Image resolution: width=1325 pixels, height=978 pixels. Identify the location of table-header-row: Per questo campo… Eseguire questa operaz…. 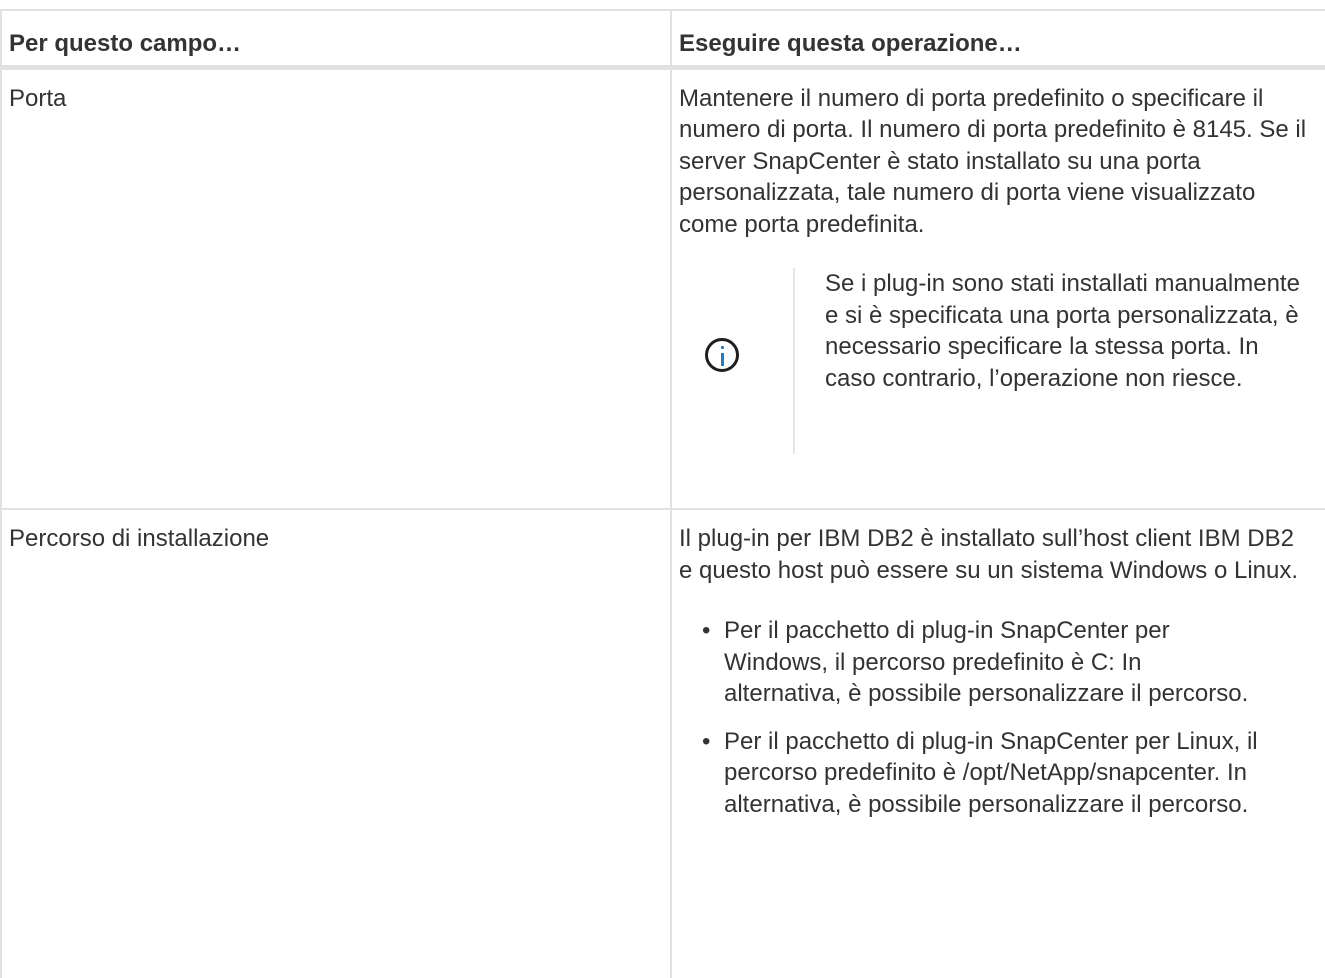
(662, 39).